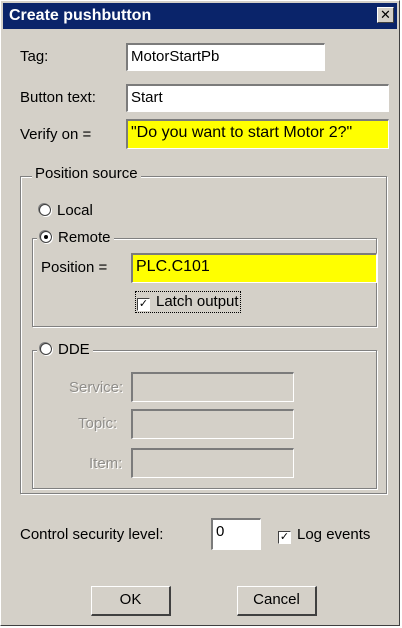 The height and width of the screenshot is (628, 402). Describe the element at coordinates (98, 423) in the screenshot. I see `topic-label: Topic:` at that location.